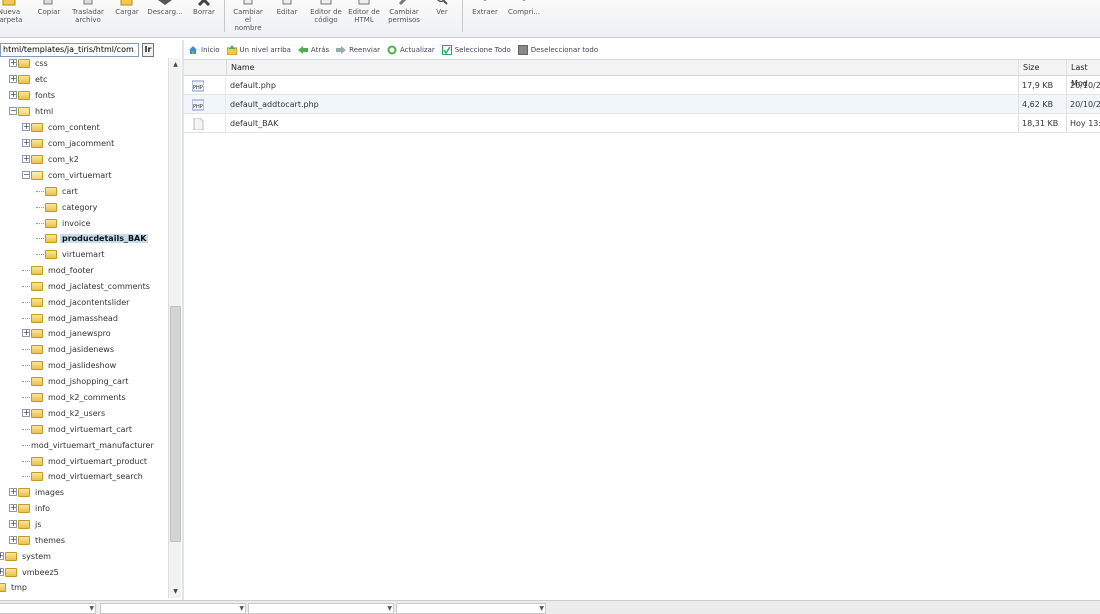 This screenshot has height=614, width=1100. What do you see at coordinates (248, 2) in the screenshot?
I see `rename-icon` at bounding box center [248, 2].